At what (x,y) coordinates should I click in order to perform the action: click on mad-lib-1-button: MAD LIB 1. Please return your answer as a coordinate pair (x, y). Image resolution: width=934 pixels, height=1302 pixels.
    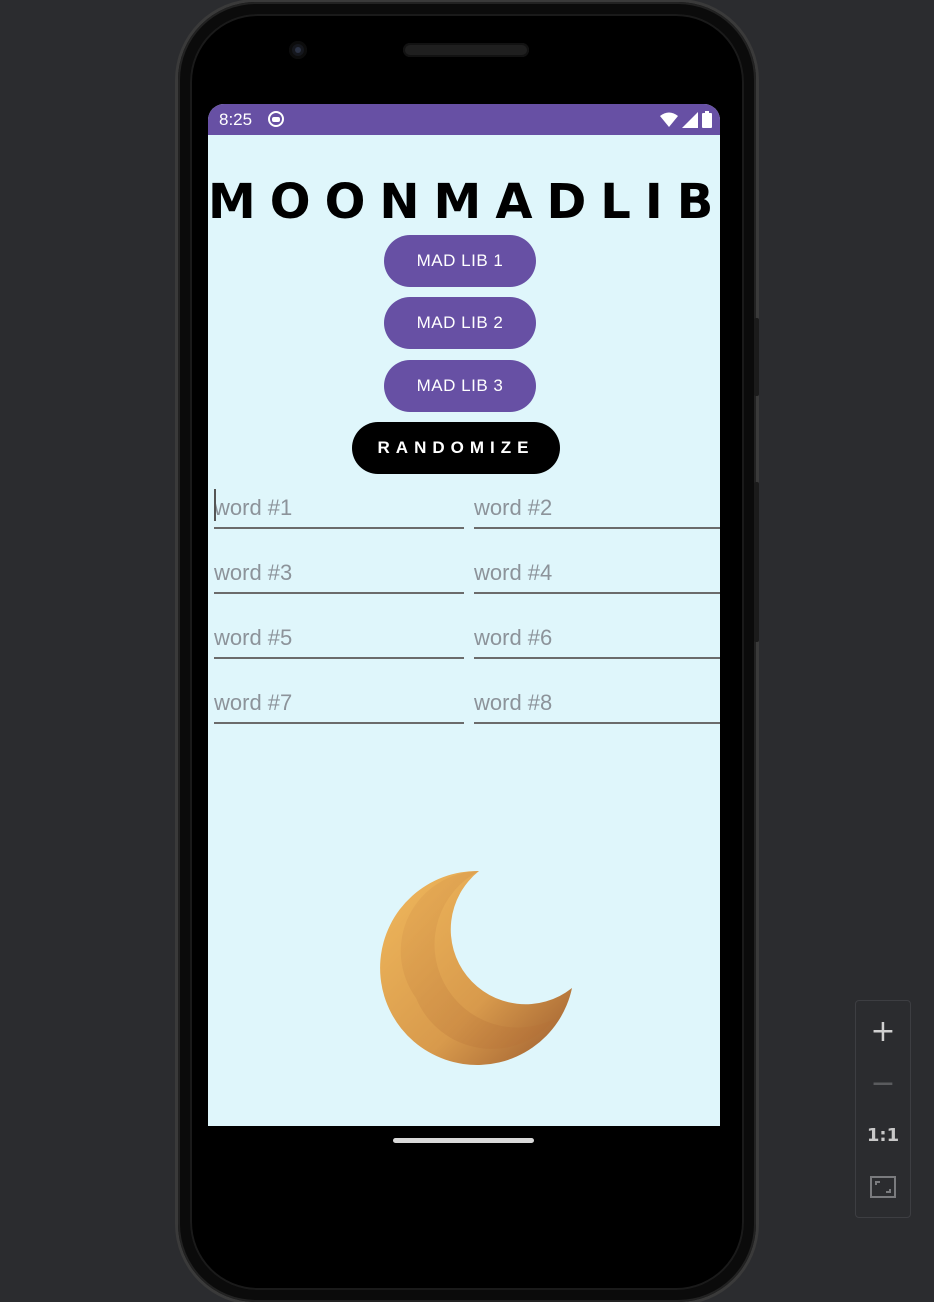
    Looking at the image, I should click on (460, 261).